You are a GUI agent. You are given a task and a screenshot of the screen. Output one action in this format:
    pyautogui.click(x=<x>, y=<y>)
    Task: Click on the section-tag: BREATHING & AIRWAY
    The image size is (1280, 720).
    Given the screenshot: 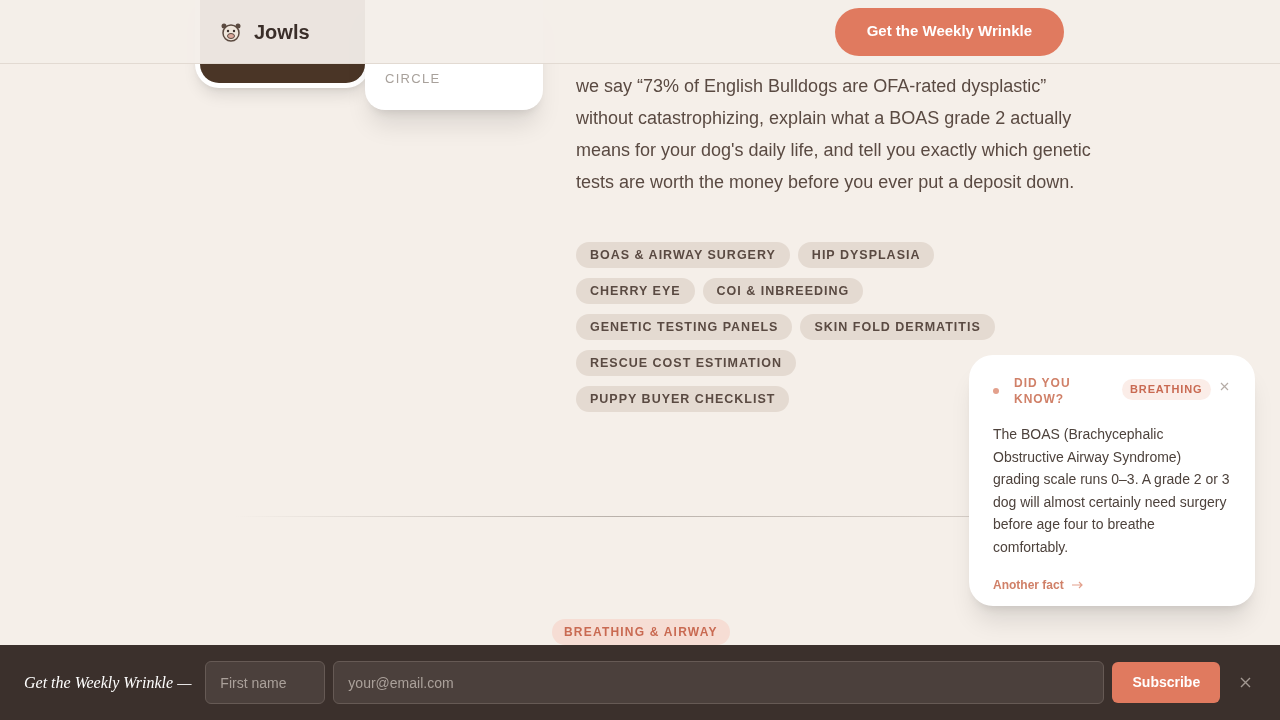 What is the action you would take?
    pyautogui.click(x=641, y=632)
    